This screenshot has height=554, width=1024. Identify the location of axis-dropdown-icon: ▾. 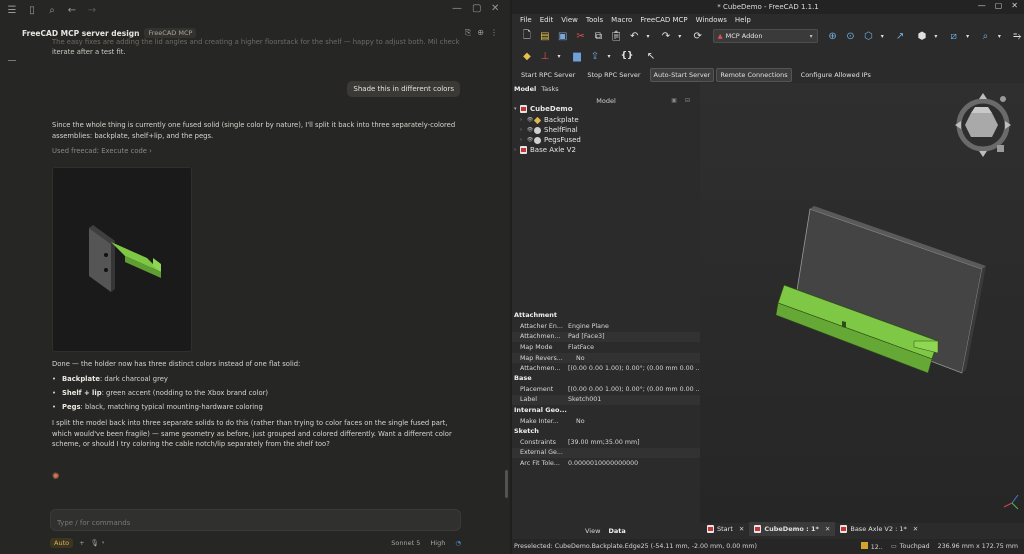
(559, 56).